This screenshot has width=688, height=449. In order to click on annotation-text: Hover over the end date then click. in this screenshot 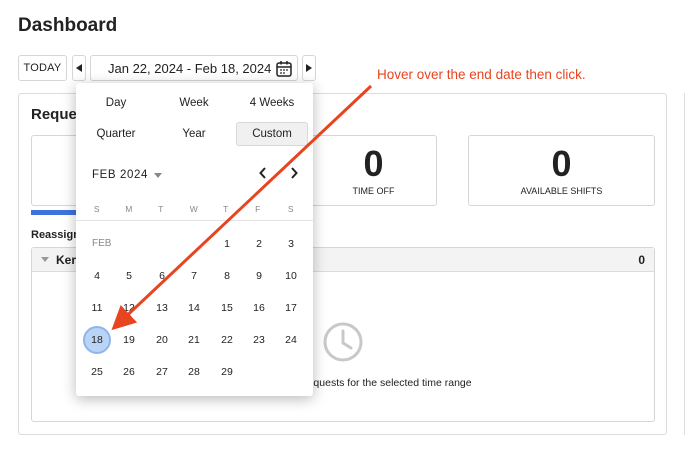, I will do `click(481, 74)`.